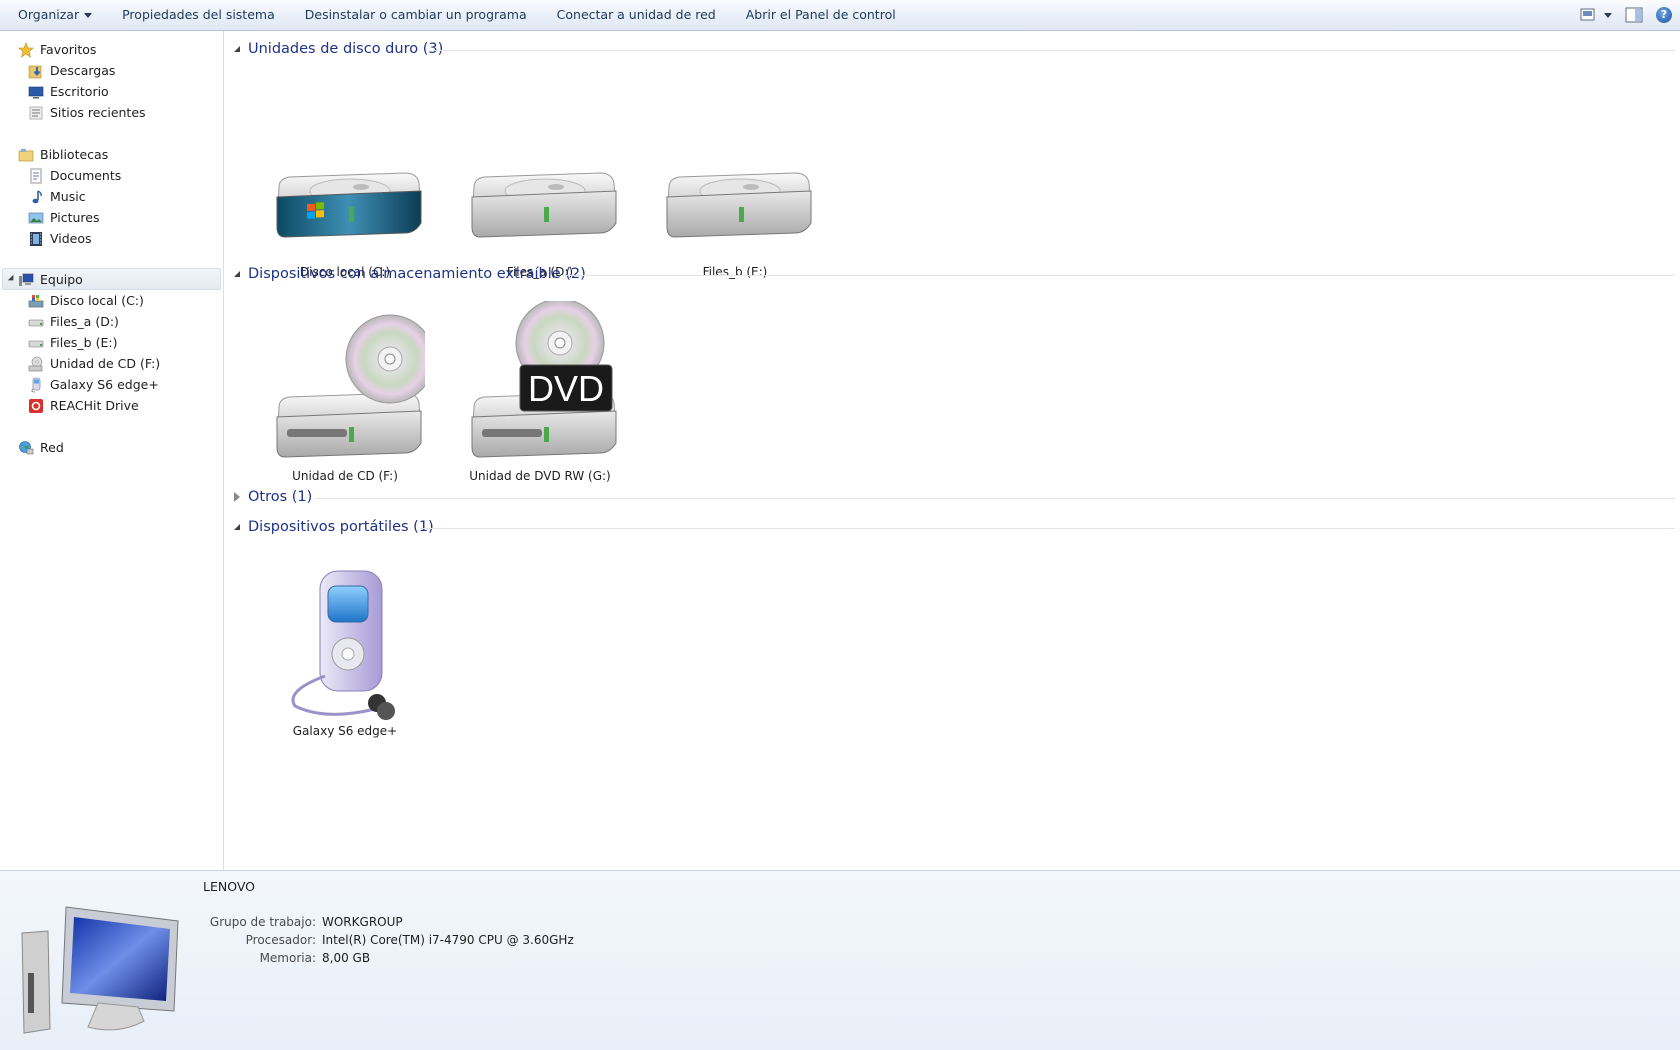 Image resolution: width=1680 pixels, height=1050 pixels. I want to click on drive-tile-f: Unidad de CD (F:), so click(345, 392).